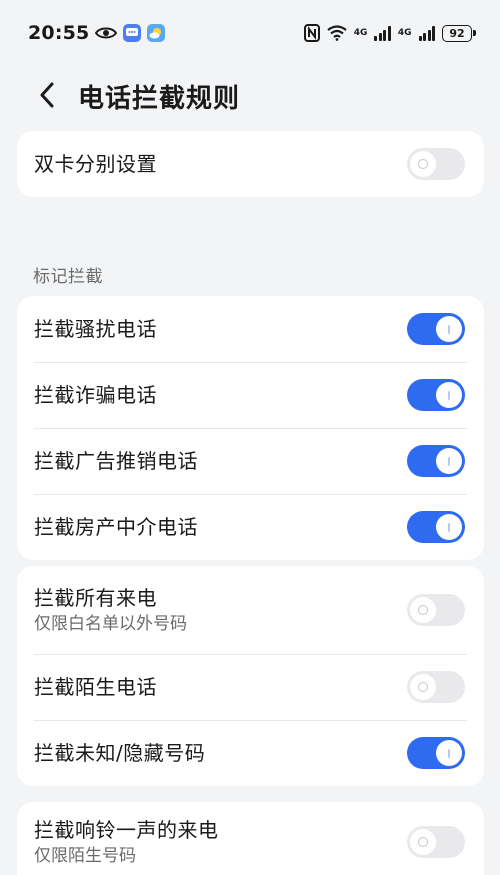 The height and width of the screenshot is (875, 500). Describe the element at coordinates (360, 32) in the screenshot. I see `network-type-1: 4G` at that location.